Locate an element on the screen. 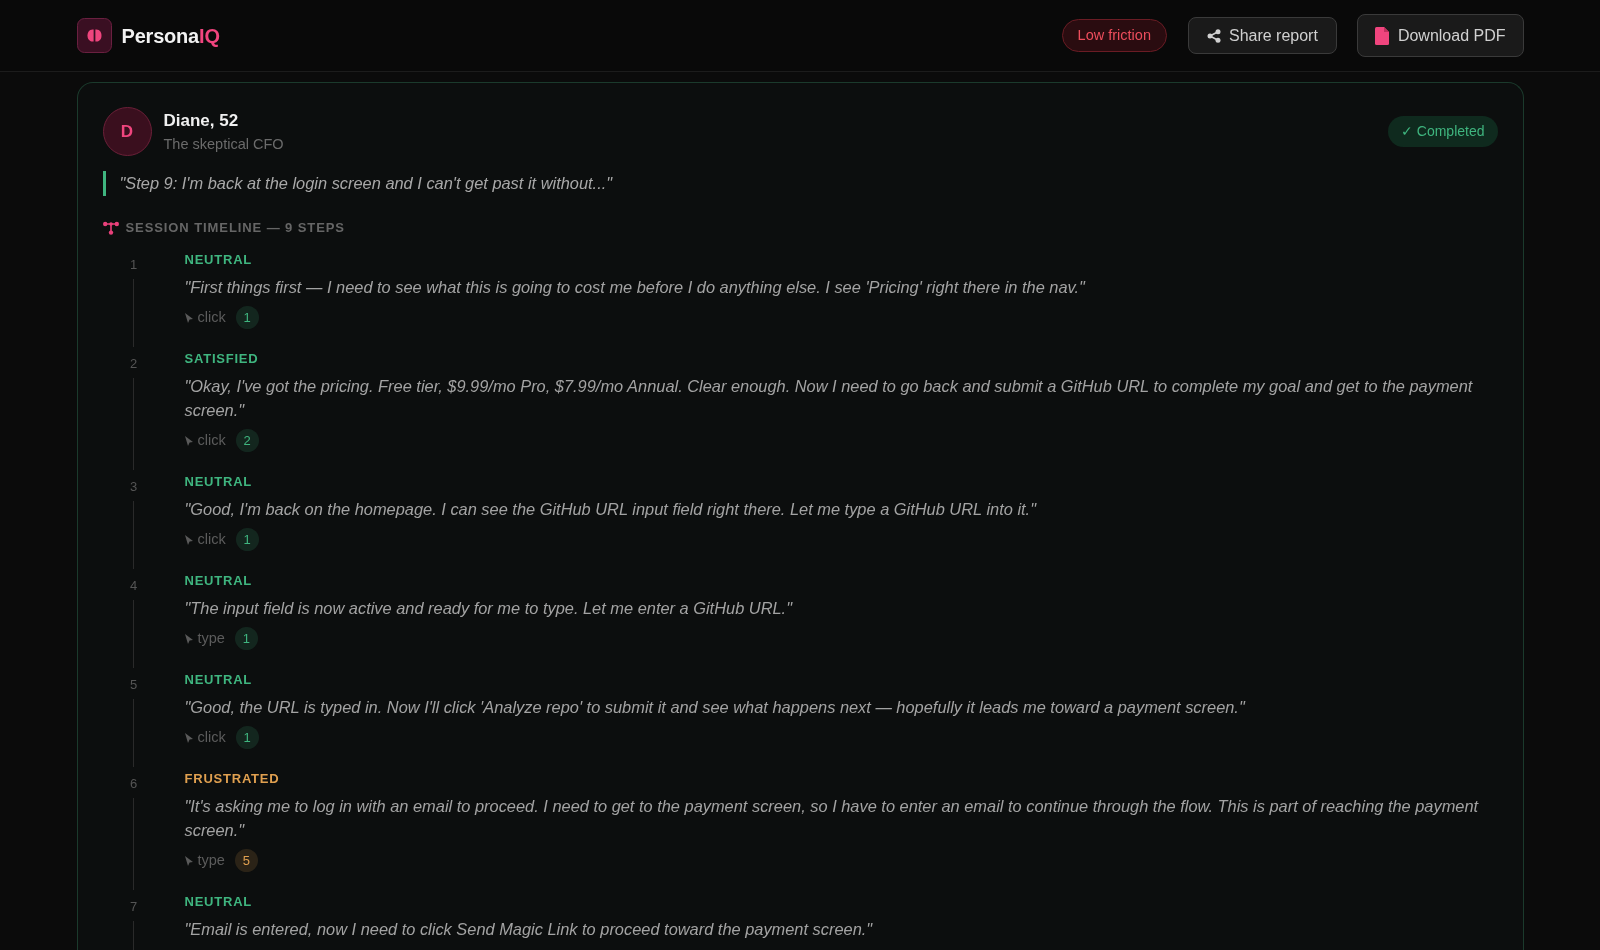 This screenshot has height=950, width=1600. step-quote: "The input field is now active and ready for me to type. Let me enter a GitHub URL." is located at coordinates (489, 608).